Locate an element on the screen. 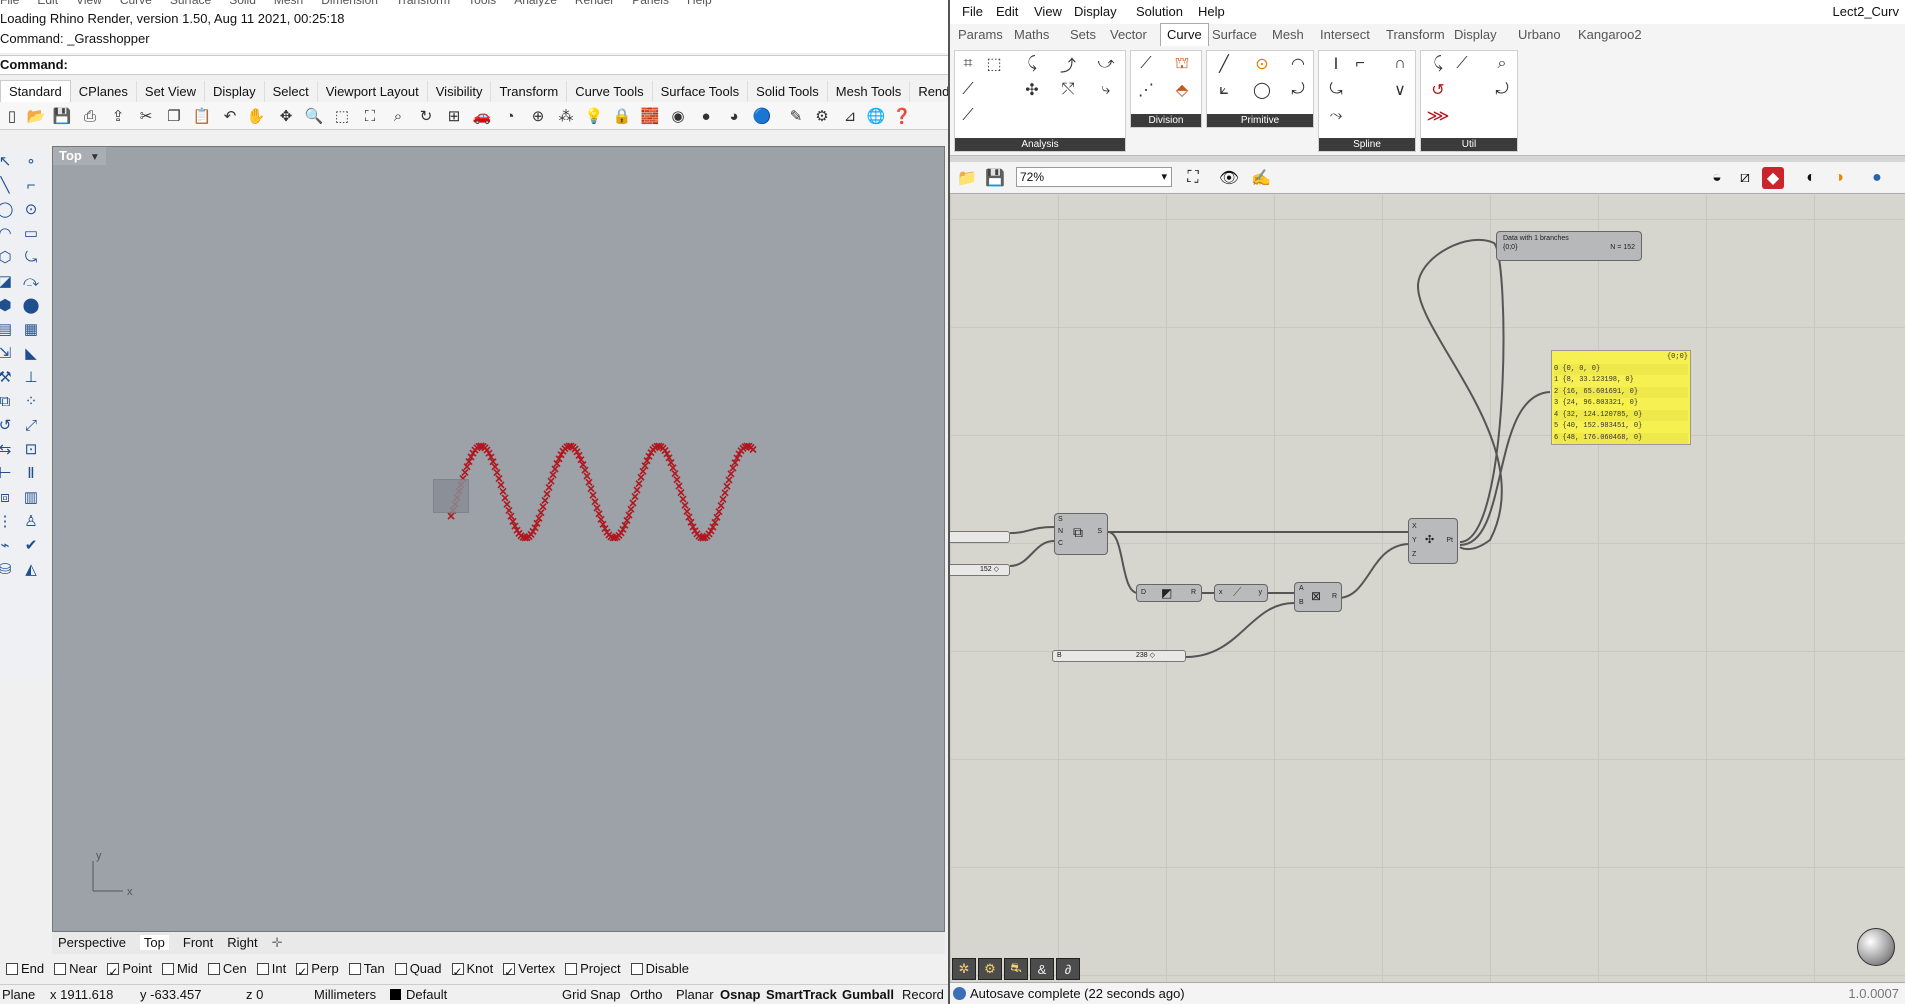  construct-point-component: X Y Z ✣ Pt is located at coordinates (1433, 541).